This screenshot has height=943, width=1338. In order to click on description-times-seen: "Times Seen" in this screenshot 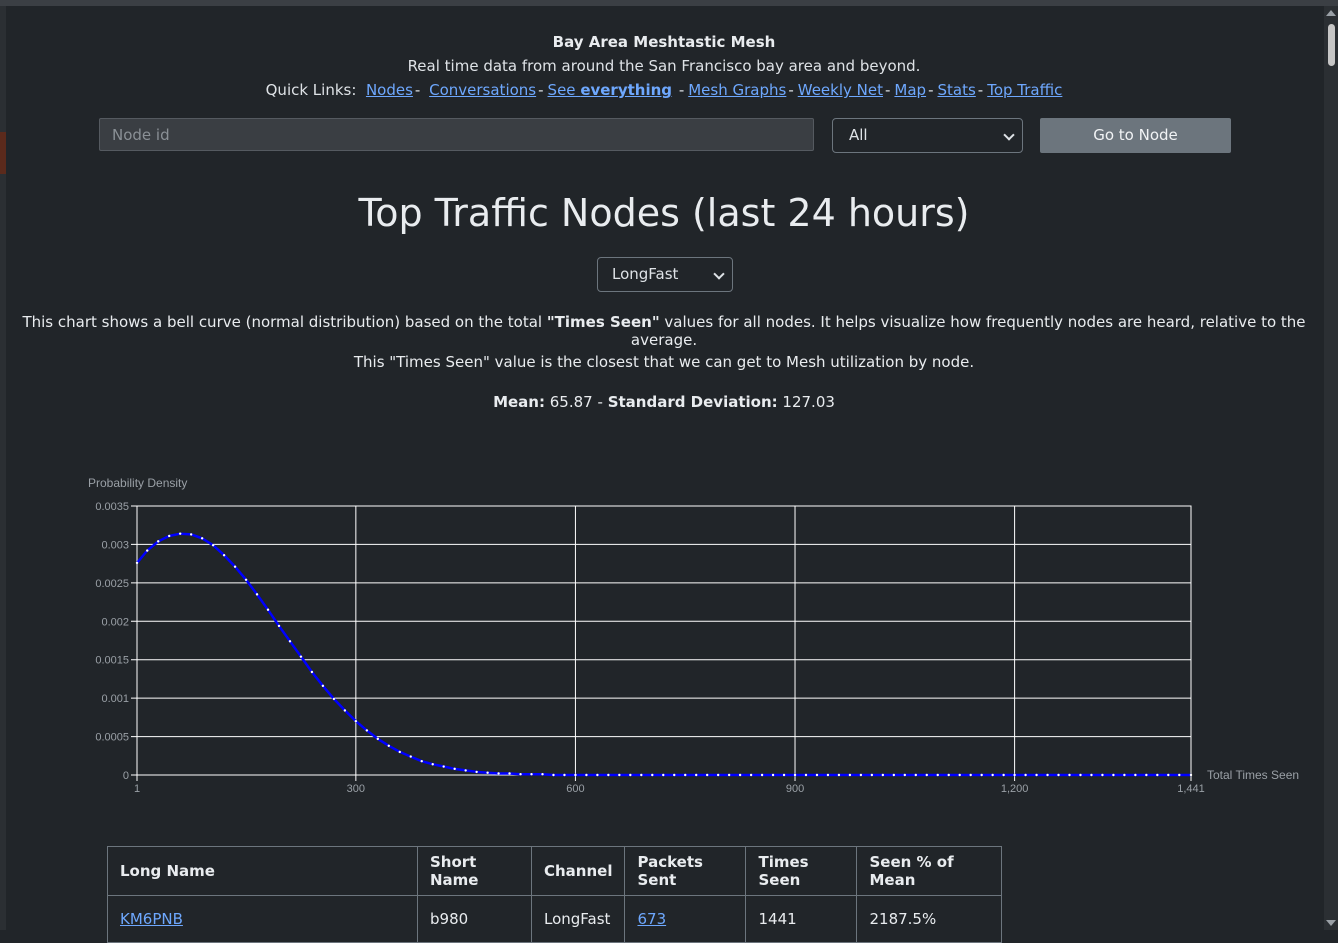, I will do `click(603, 322)`.